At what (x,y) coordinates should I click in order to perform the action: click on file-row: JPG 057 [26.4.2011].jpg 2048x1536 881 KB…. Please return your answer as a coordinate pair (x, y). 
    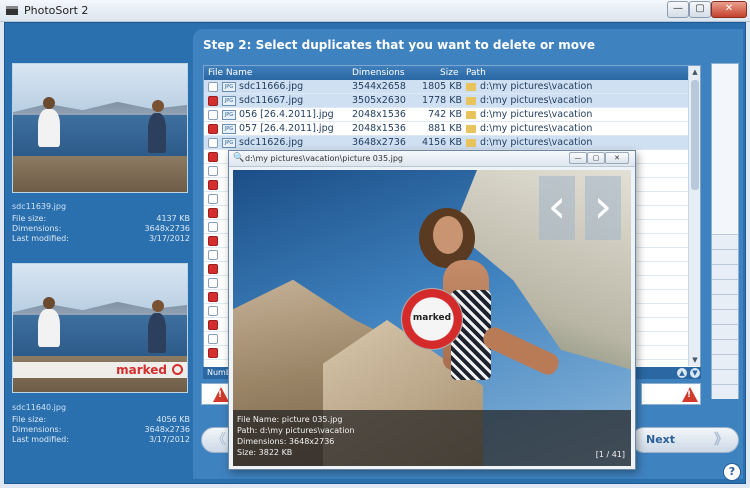
    Looking at the image, I should click on (446, 129).